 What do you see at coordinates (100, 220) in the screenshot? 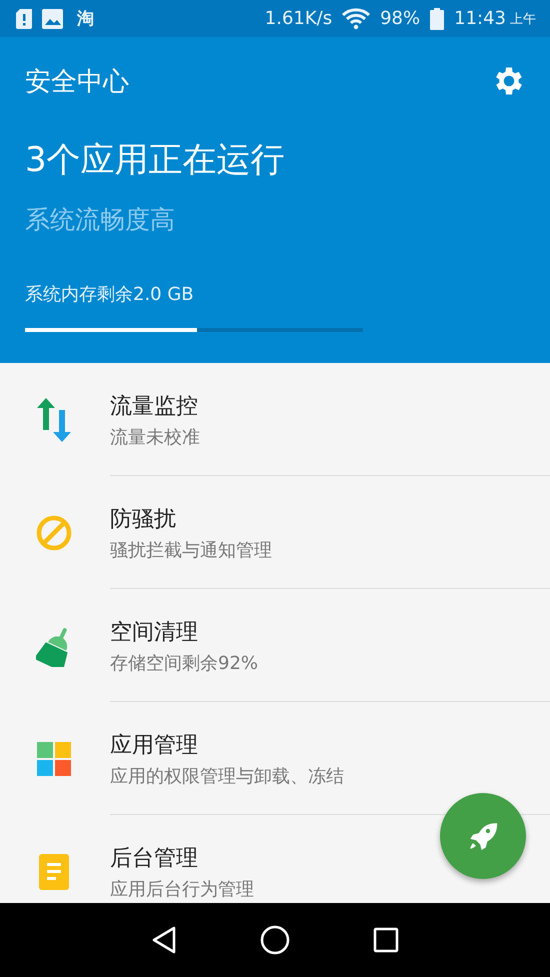
I see `system-status: 系统流畅度高` at bounding box center [100, 220].